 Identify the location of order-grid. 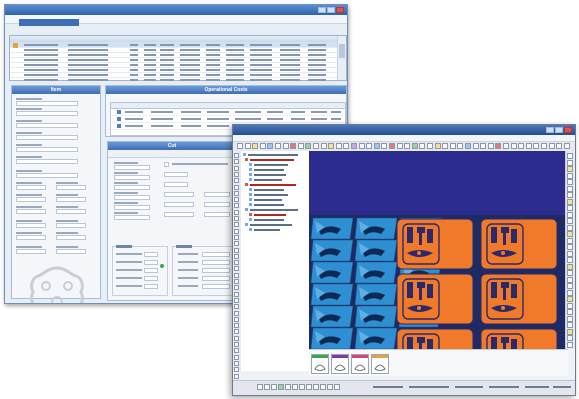
(178, 59).